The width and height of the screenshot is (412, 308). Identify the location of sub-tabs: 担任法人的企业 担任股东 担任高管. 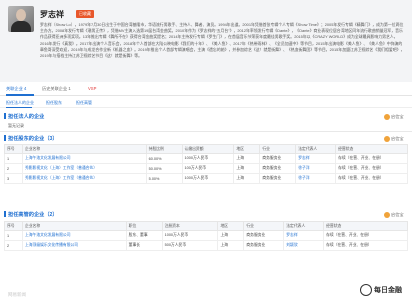
(206, 103).